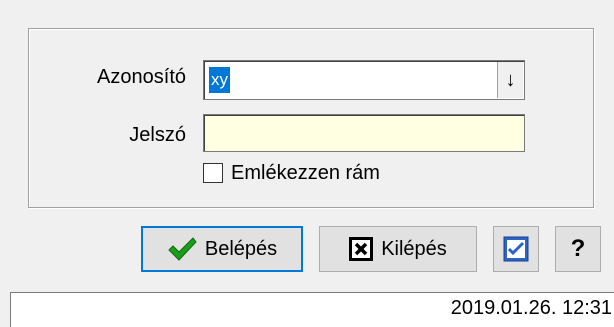  Describe the element at coordinates (157, 135) in the screenshot. I see `password-label: Jelszó` at that location.